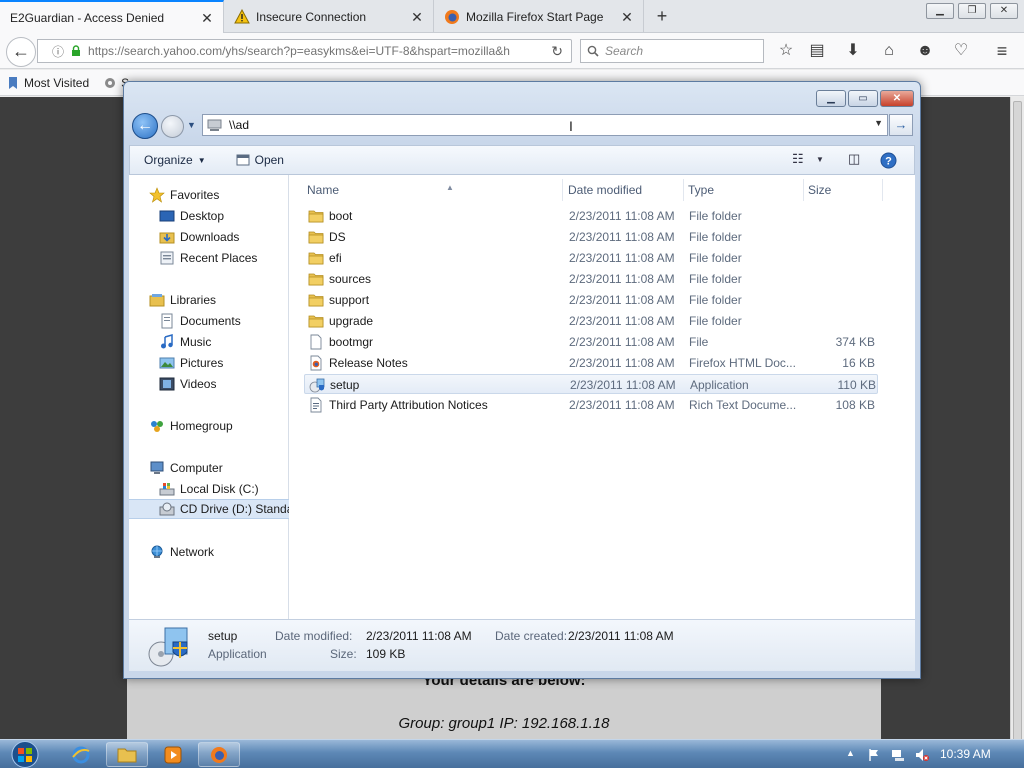 This screenshot has height=768, width=1024. I want to click on close-window-button: ✕, so click(1004, 11).